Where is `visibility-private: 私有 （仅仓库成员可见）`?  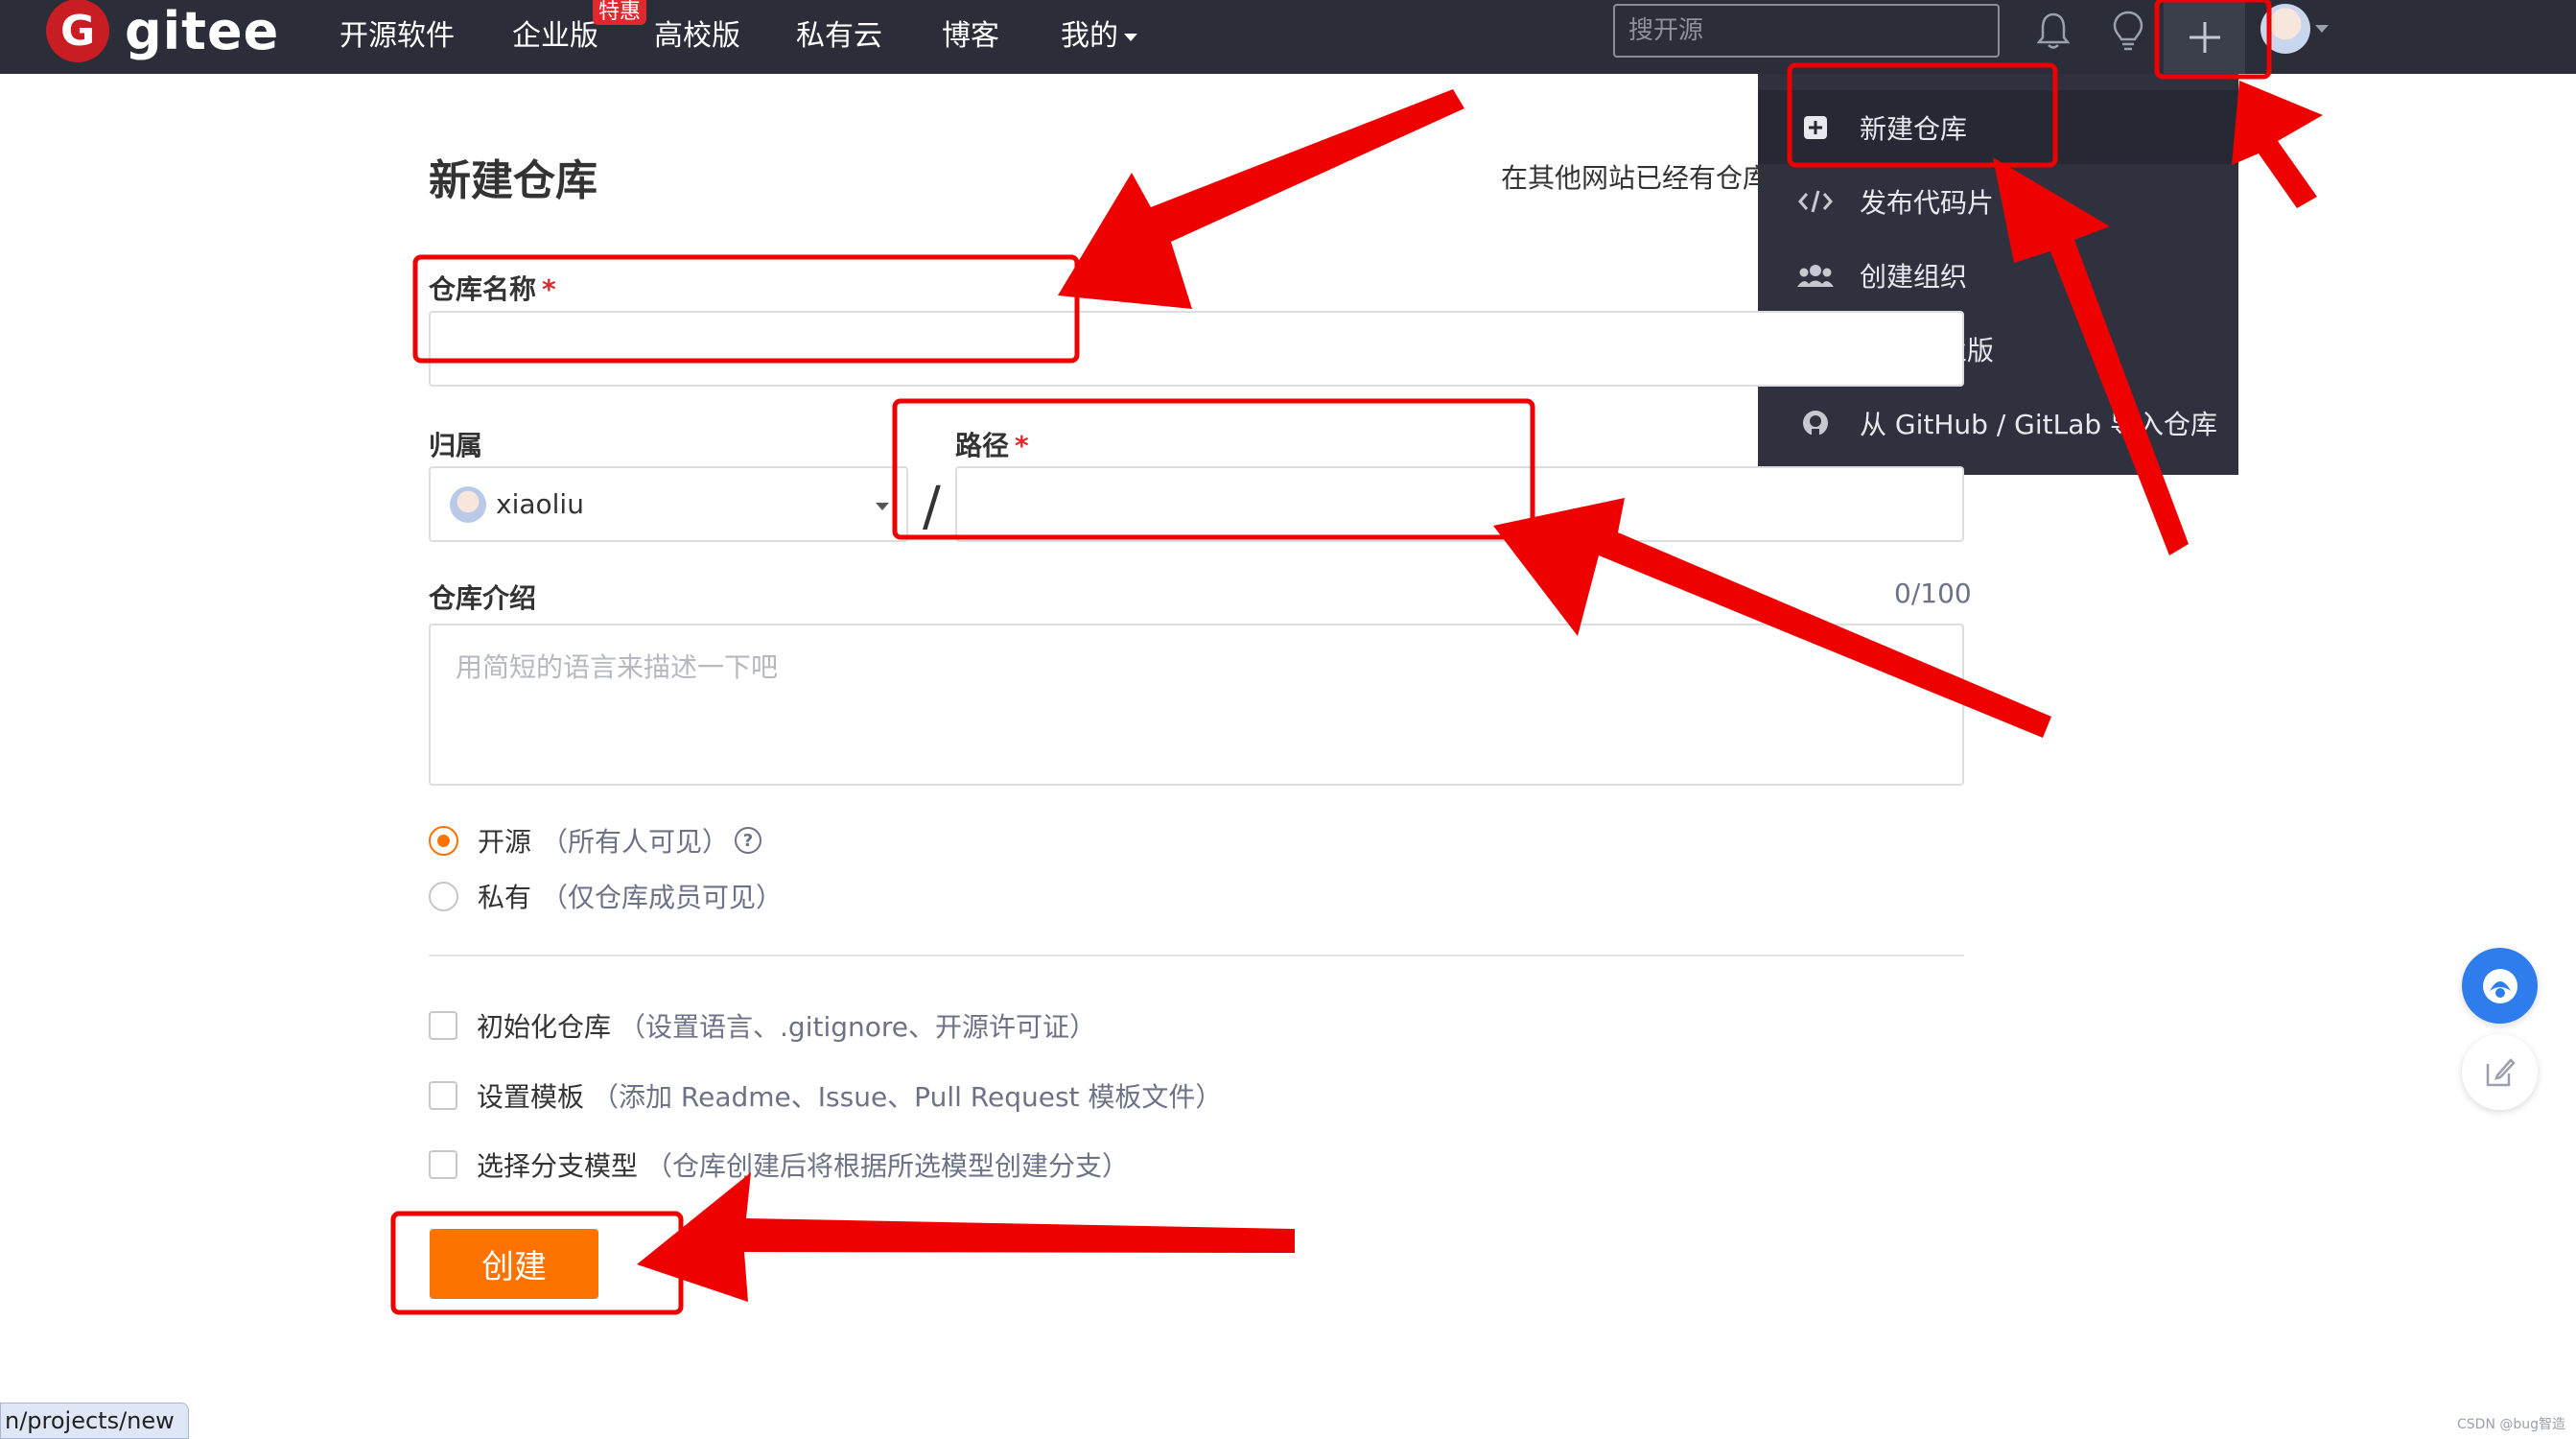
visibility-private: 私有 （仅仓库成员可见） is located at coordinates (606, 896).